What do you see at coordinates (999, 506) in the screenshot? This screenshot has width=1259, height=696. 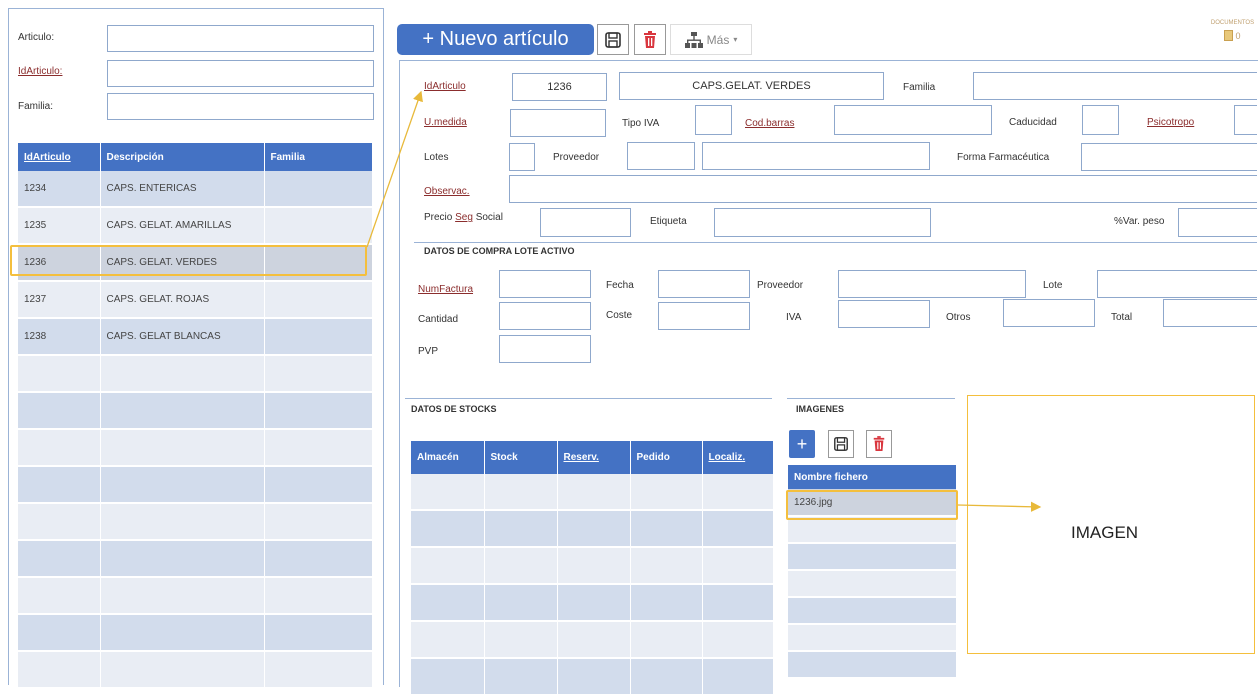 I see `arrow-file-to-preview` at bounding box center [999, 506].